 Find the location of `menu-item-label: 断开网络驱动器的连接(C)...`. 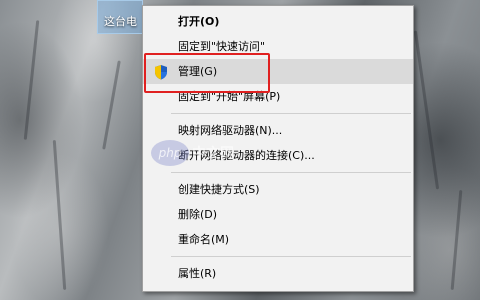

menu-item-label: 断开网络驱动器的连接(C)... is located at coordinates (246, 155).